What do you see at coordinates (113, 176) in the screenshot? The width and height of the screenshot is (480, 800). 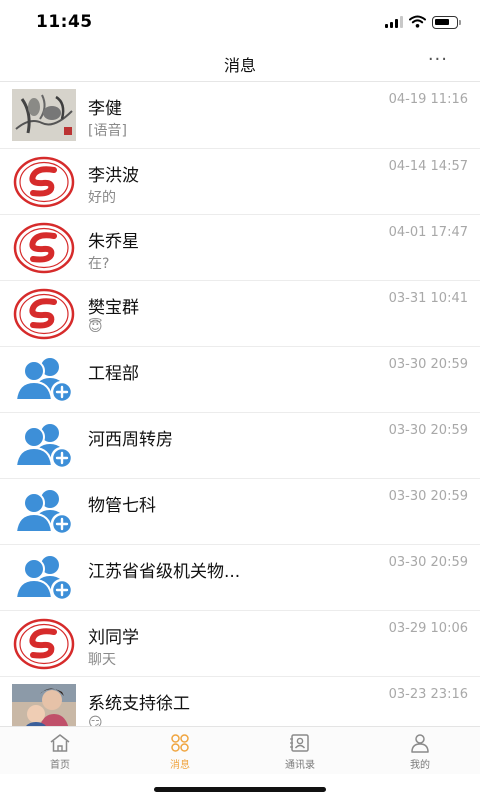 I see `chat-name: 李洪波` at bounding box center [113, 176].